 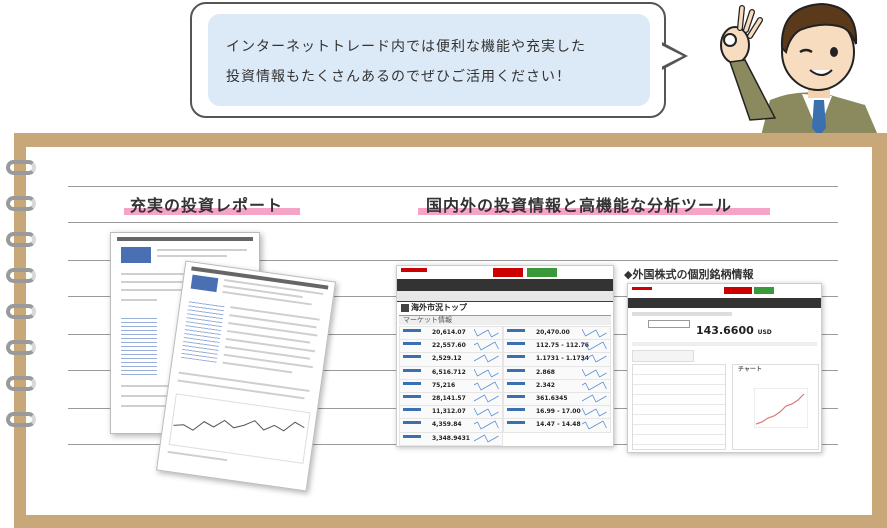 I want to click on market-value: 3,348.9431, so click(x=451, y=438).